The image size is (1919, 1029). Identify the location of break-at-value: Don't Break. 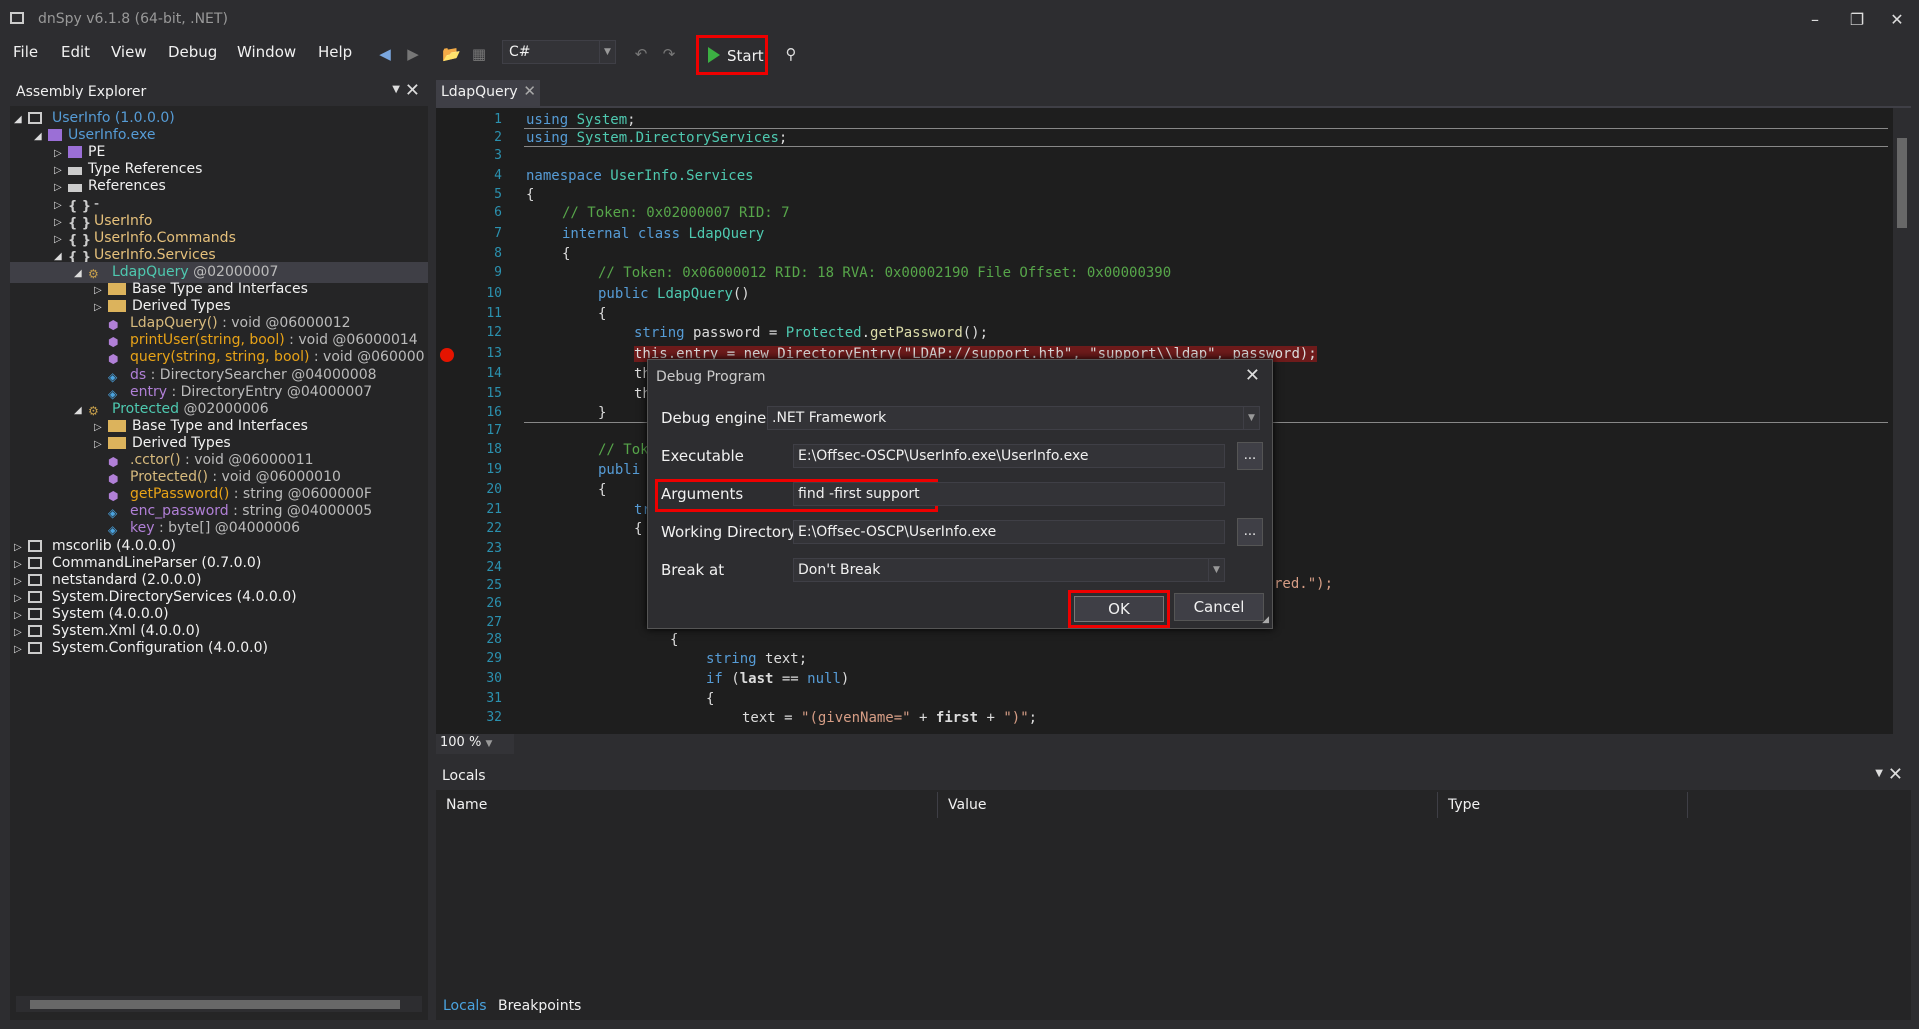
(839, 570).